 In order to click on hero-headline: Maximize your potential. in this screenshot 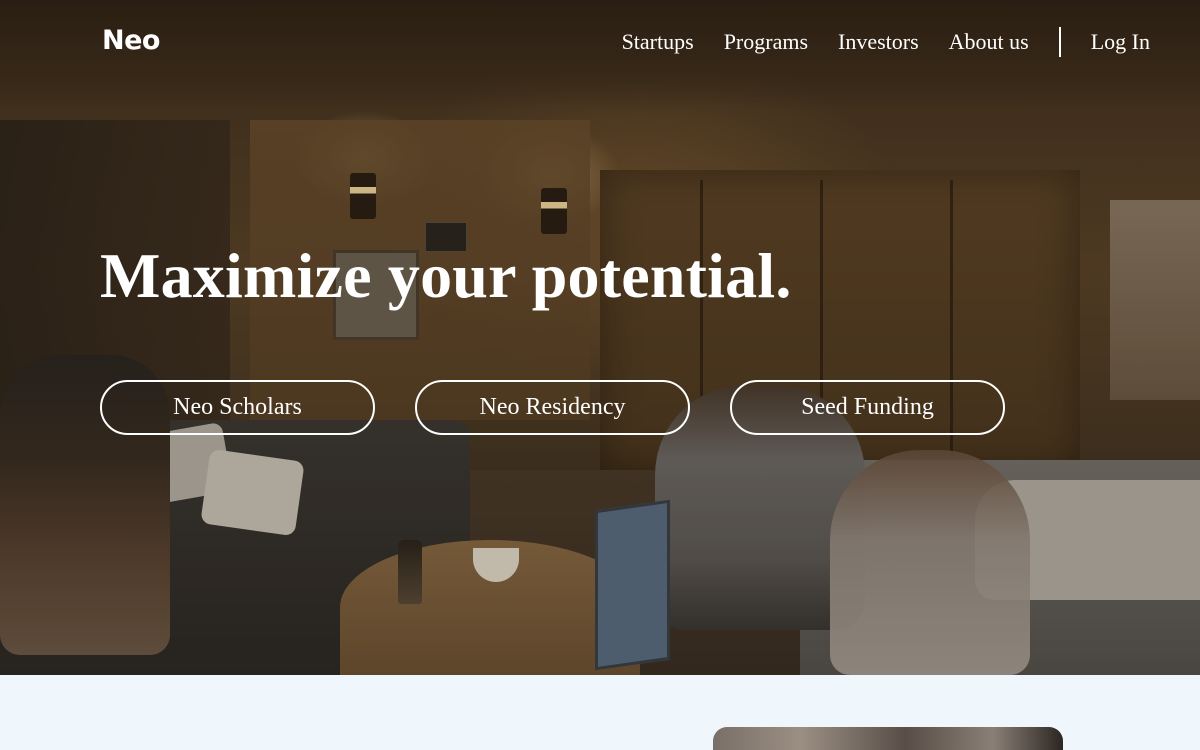, I will do `click(446, 275)`.